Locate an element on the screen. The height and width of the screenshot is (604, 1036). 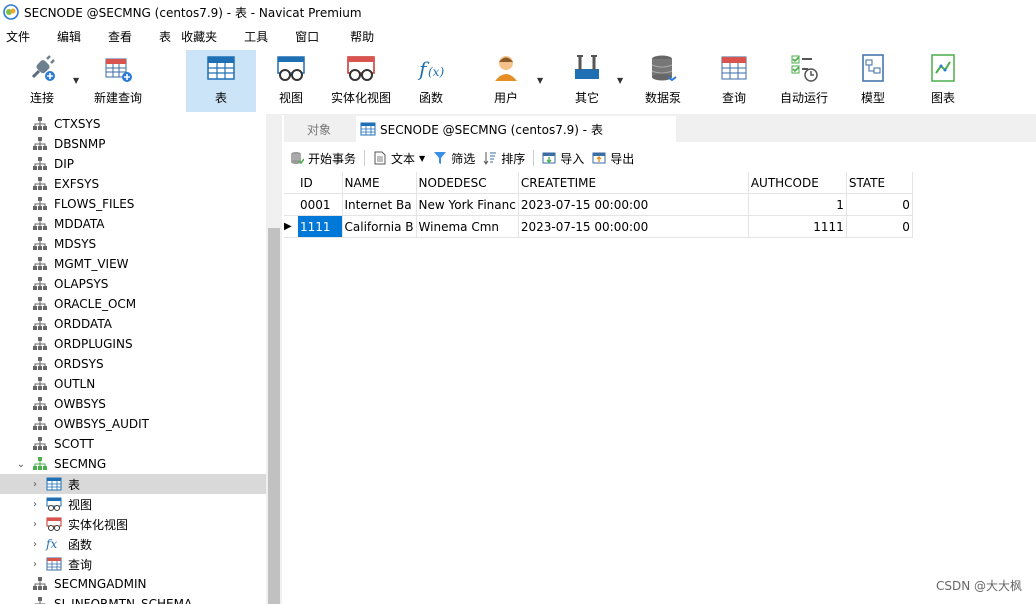
other-tool-button: 其它 is located at coordinates (587, 81).